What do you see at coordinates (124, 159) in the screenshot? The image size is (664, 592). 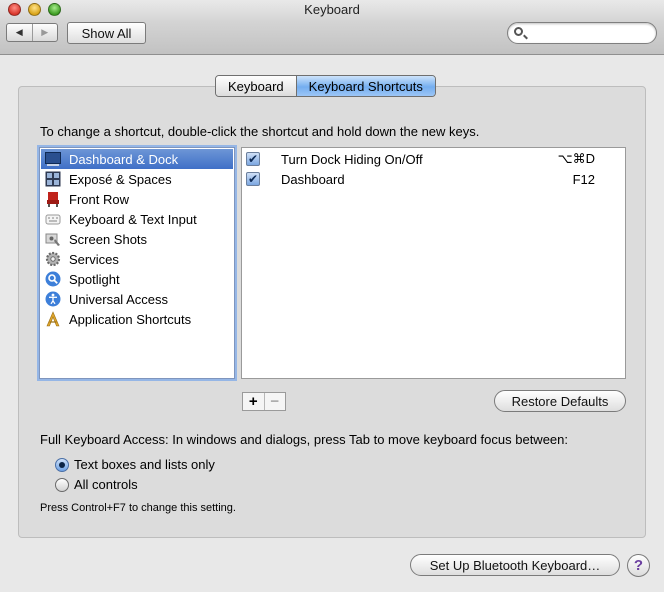 I see `category-label: Dashboard & Dock` at bounding box center [124, 159].